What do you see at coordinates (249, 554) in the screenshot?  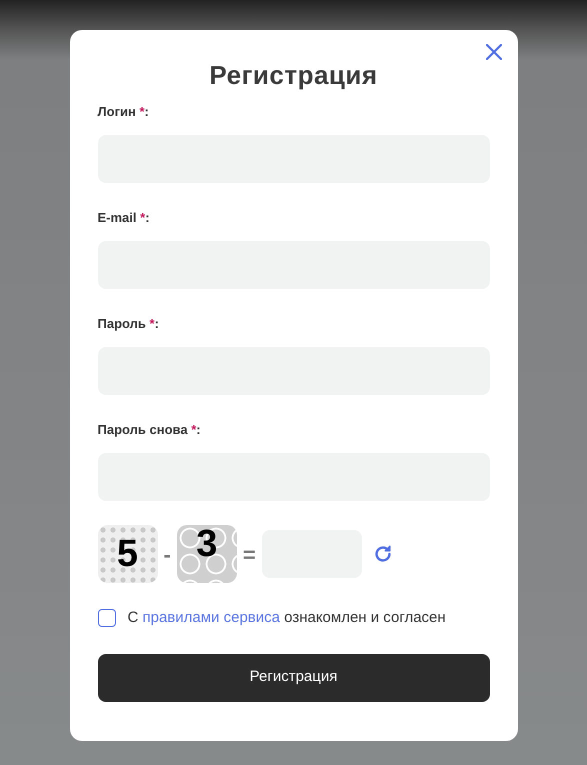 I see `equals-sign: =` at bounding box center [249, 554].